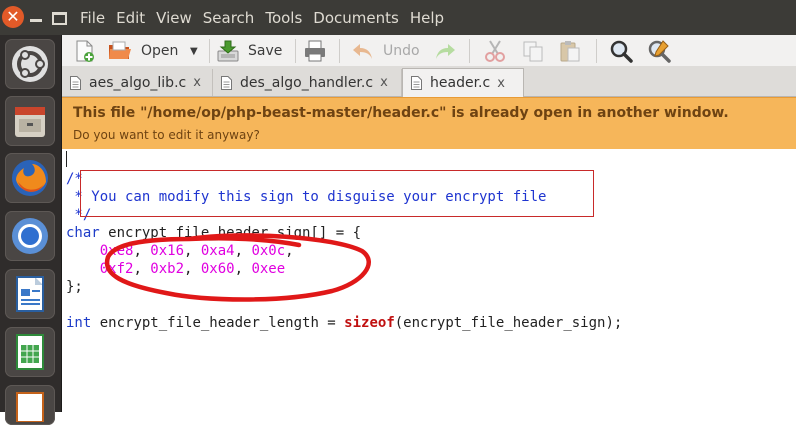 The height and width of the screenshot is (425, 796). I want to click on menu-help: Help, so click(427, 18).